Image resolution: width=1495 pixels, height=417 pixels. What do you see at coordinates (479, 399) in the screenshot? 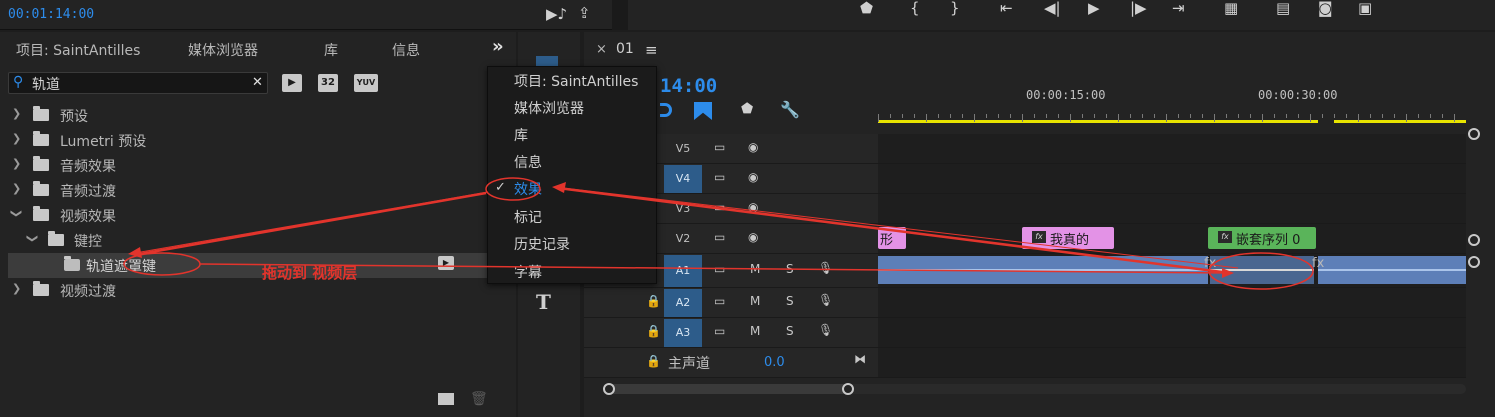
I see `trash-icon: 🗑` at bounding box center [479, 399].